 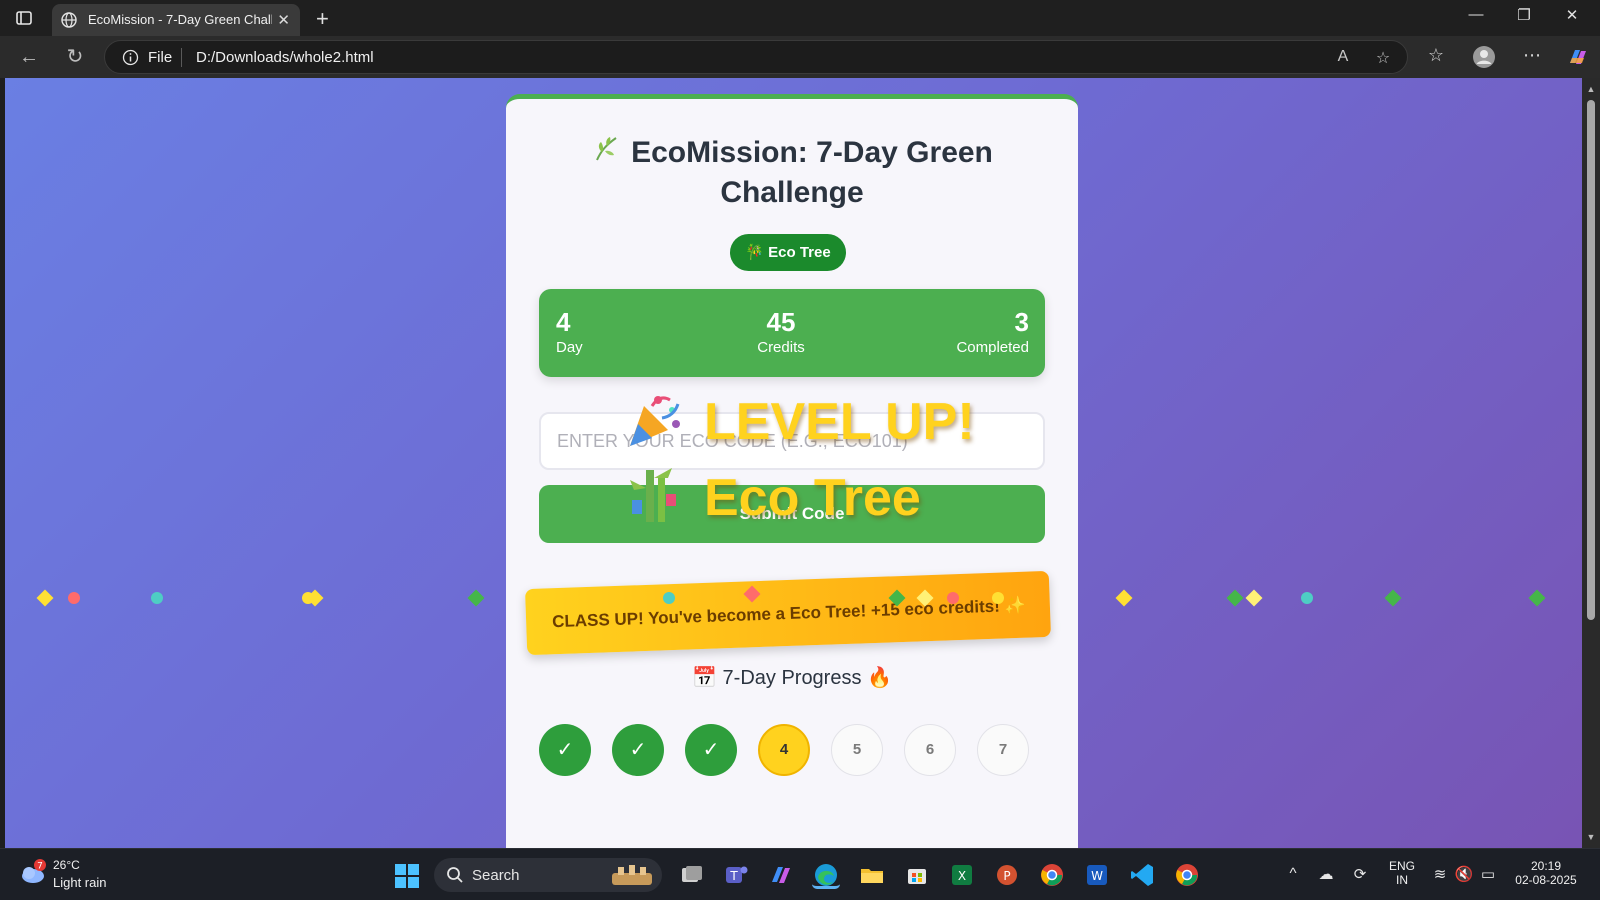 I want to click on tab-title: EcoMission - 7-Day Green Challer, so click(x=180, y=19).